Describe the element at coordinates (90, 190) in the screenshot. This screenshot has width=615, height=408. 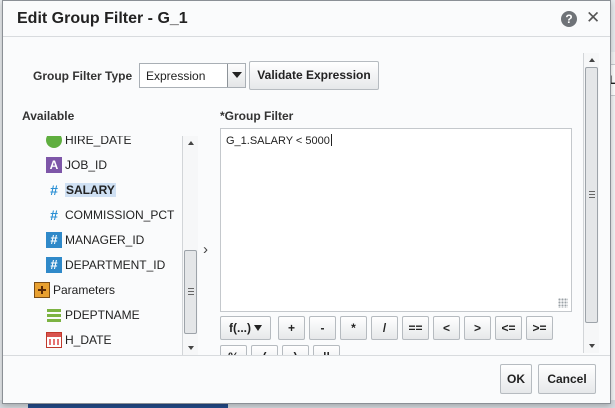
I see `tree-item-label: SALARY` at that location.